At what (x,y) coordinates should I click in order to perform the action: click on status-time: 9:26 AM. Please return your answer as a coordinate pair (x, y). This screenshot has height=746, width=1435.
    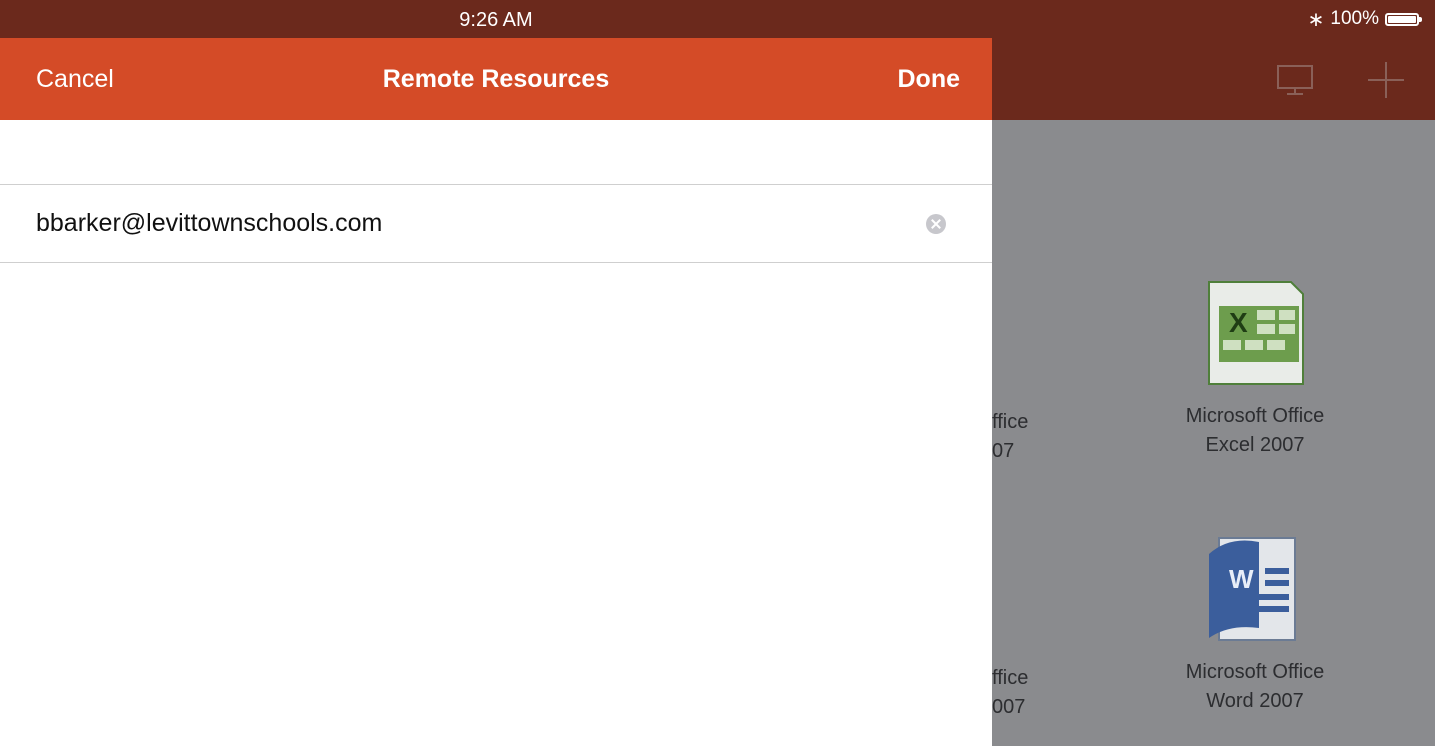
    Looking at the image, I should click on (496, 20).